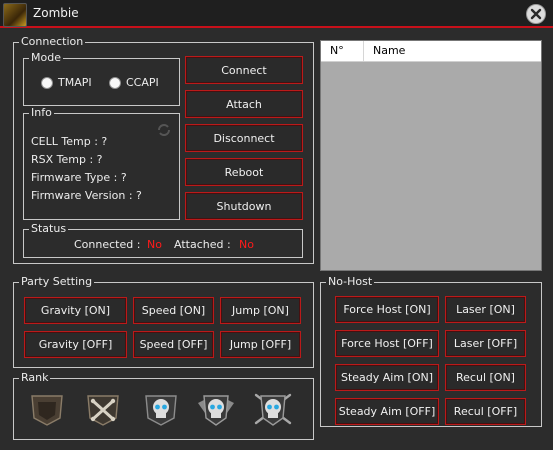 The width and height of the screenshot is (553, 450). Describe the element at coordinates (244, 104) in the screenshot. I see `attach-button: Attach` at that location.